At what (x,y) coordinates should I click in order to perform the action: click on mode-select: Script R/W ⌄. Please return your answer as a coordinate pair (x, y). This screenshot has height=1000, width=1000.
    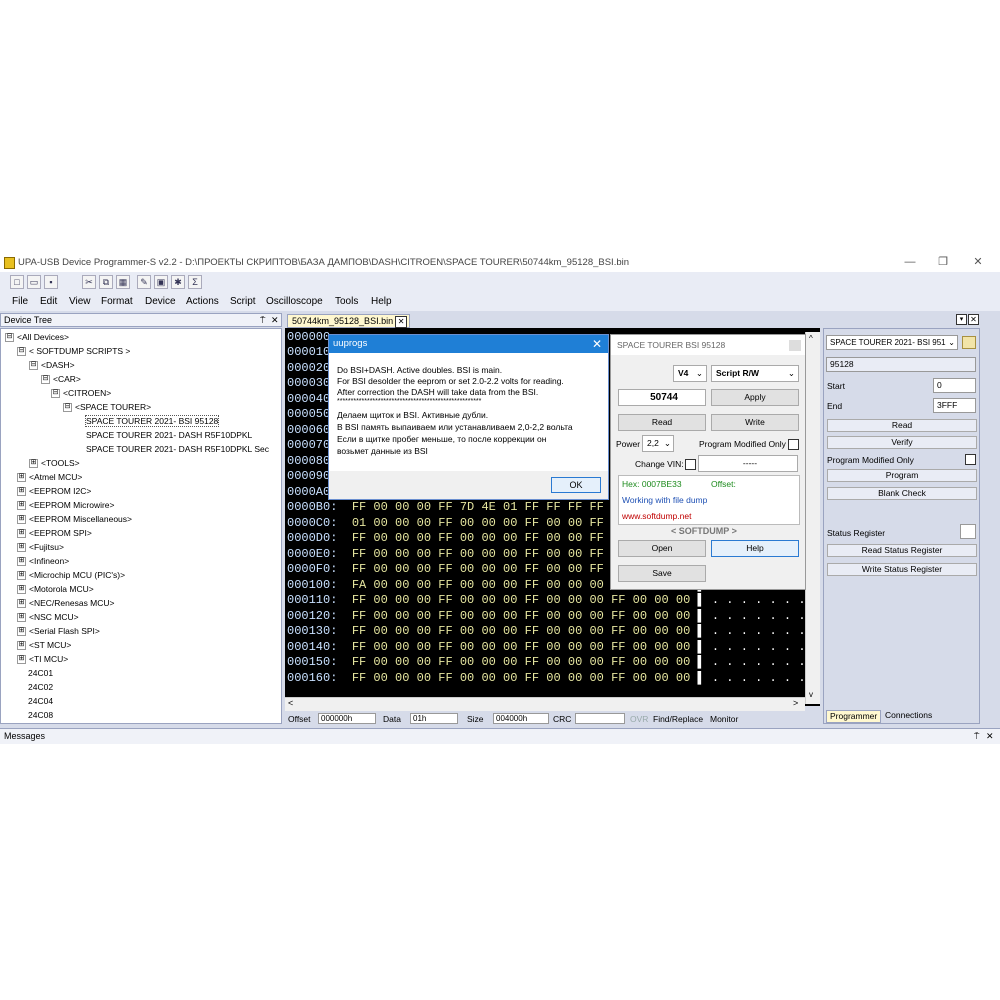
    Looking at the image, I should click on (755, 373).